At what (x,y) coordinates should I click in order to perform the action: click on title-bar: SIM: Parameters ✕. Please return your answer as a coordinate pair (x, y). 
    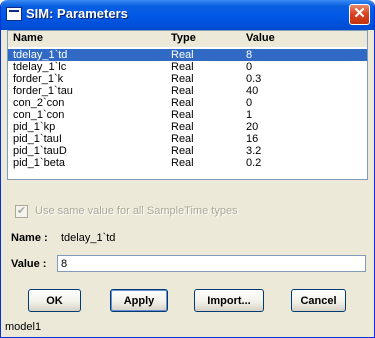
    Looking at the image, I should click on (187, 15).